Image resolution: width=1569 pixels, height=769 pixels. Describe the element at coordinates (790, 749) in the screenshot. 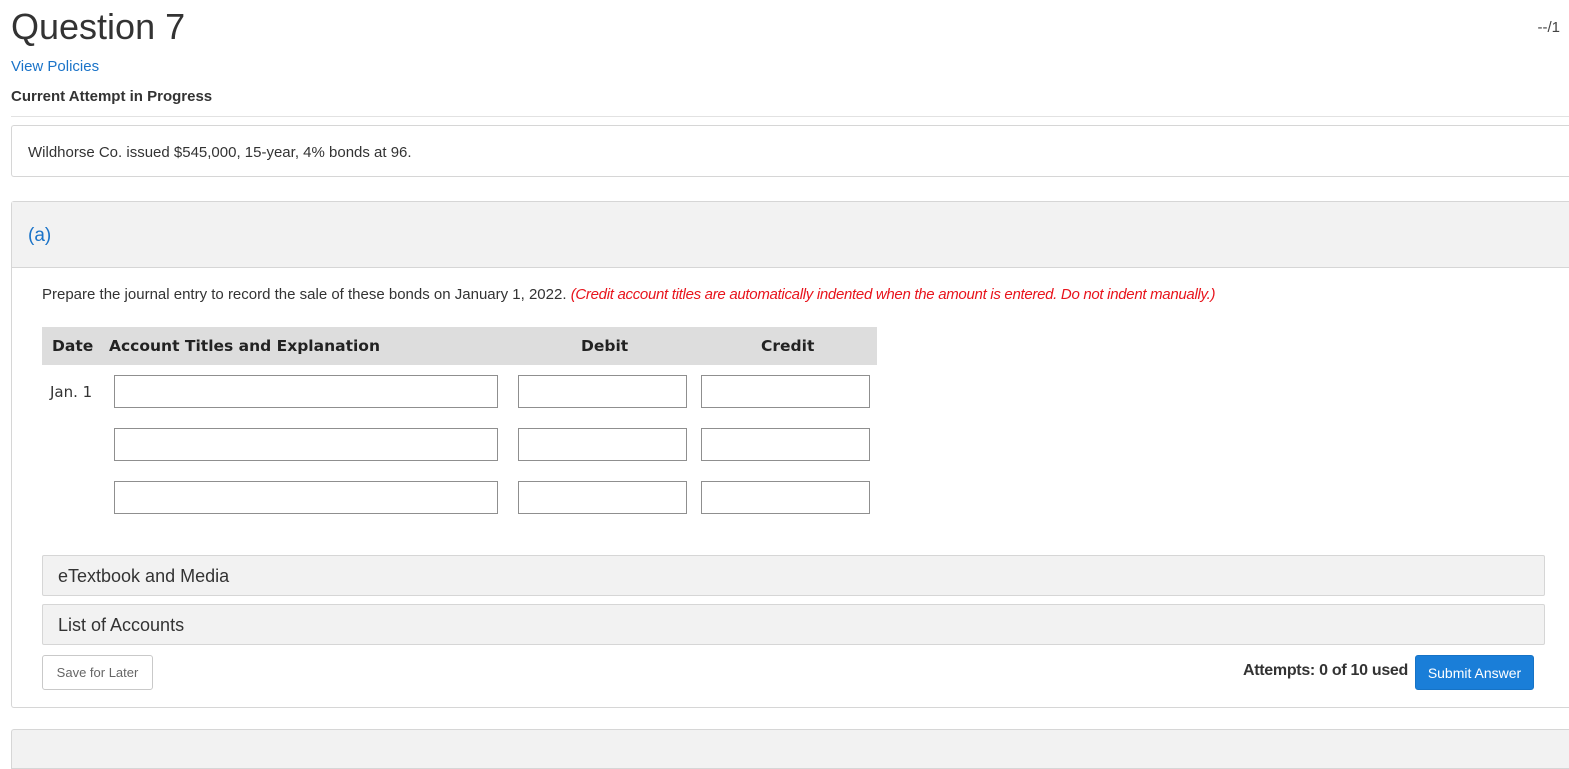

I see `next-part-panel` at that location.